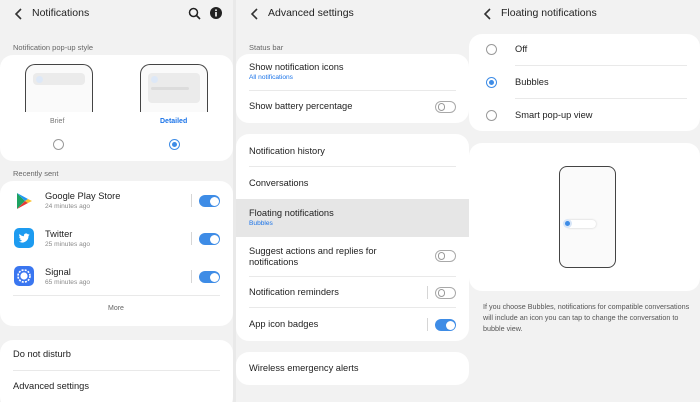  I want to click on brief-preview, so click(59, 88).